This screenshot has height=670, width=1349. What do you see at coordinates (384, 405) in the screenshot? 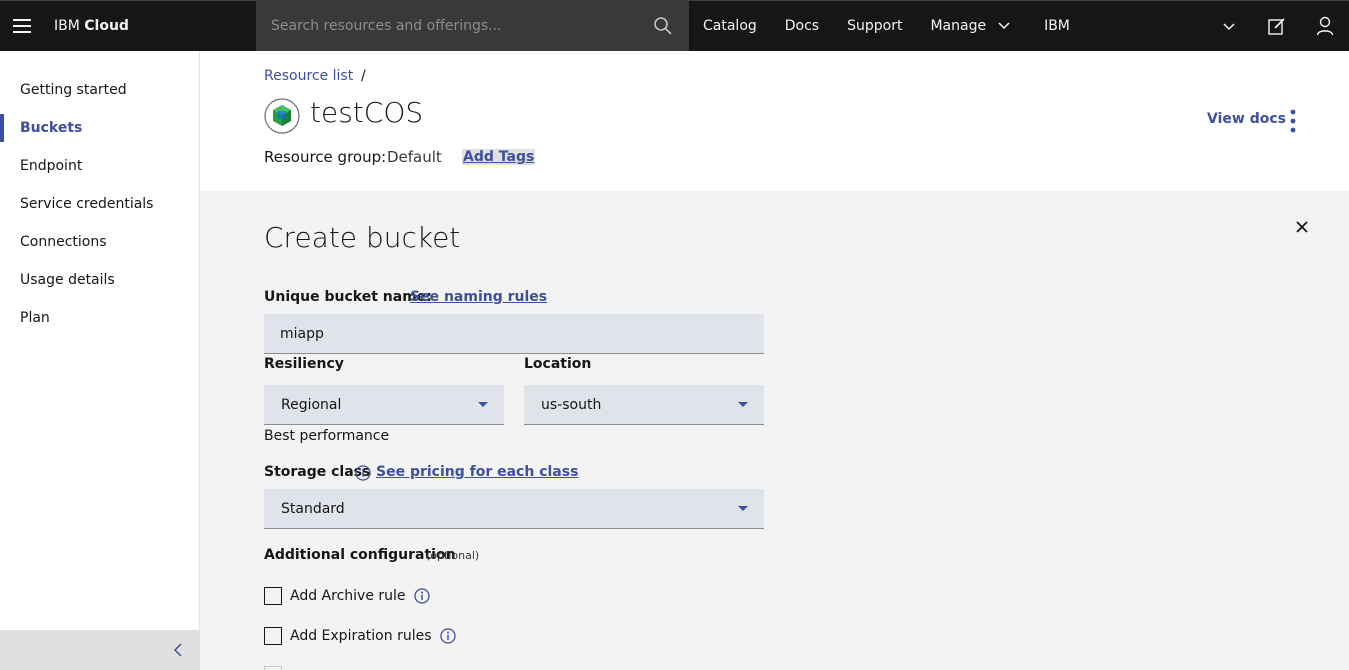
I see `resiliency-select: Regional` at bounding box center [384, 405].